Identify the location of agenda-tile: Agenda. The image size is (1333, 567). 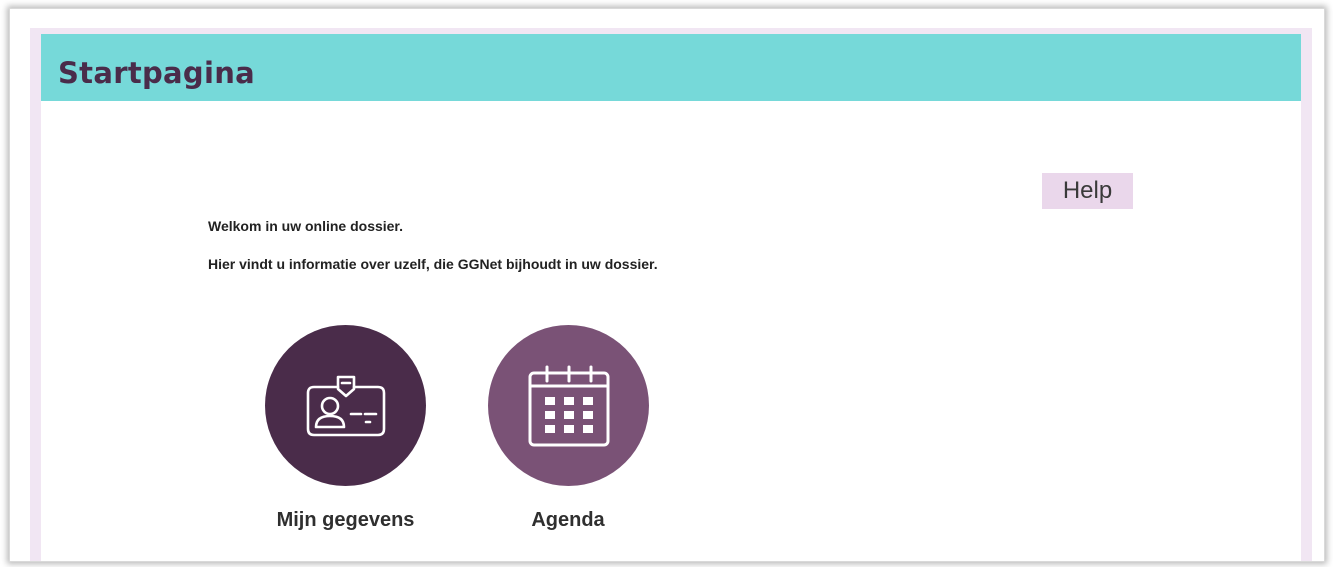
(559, 435).